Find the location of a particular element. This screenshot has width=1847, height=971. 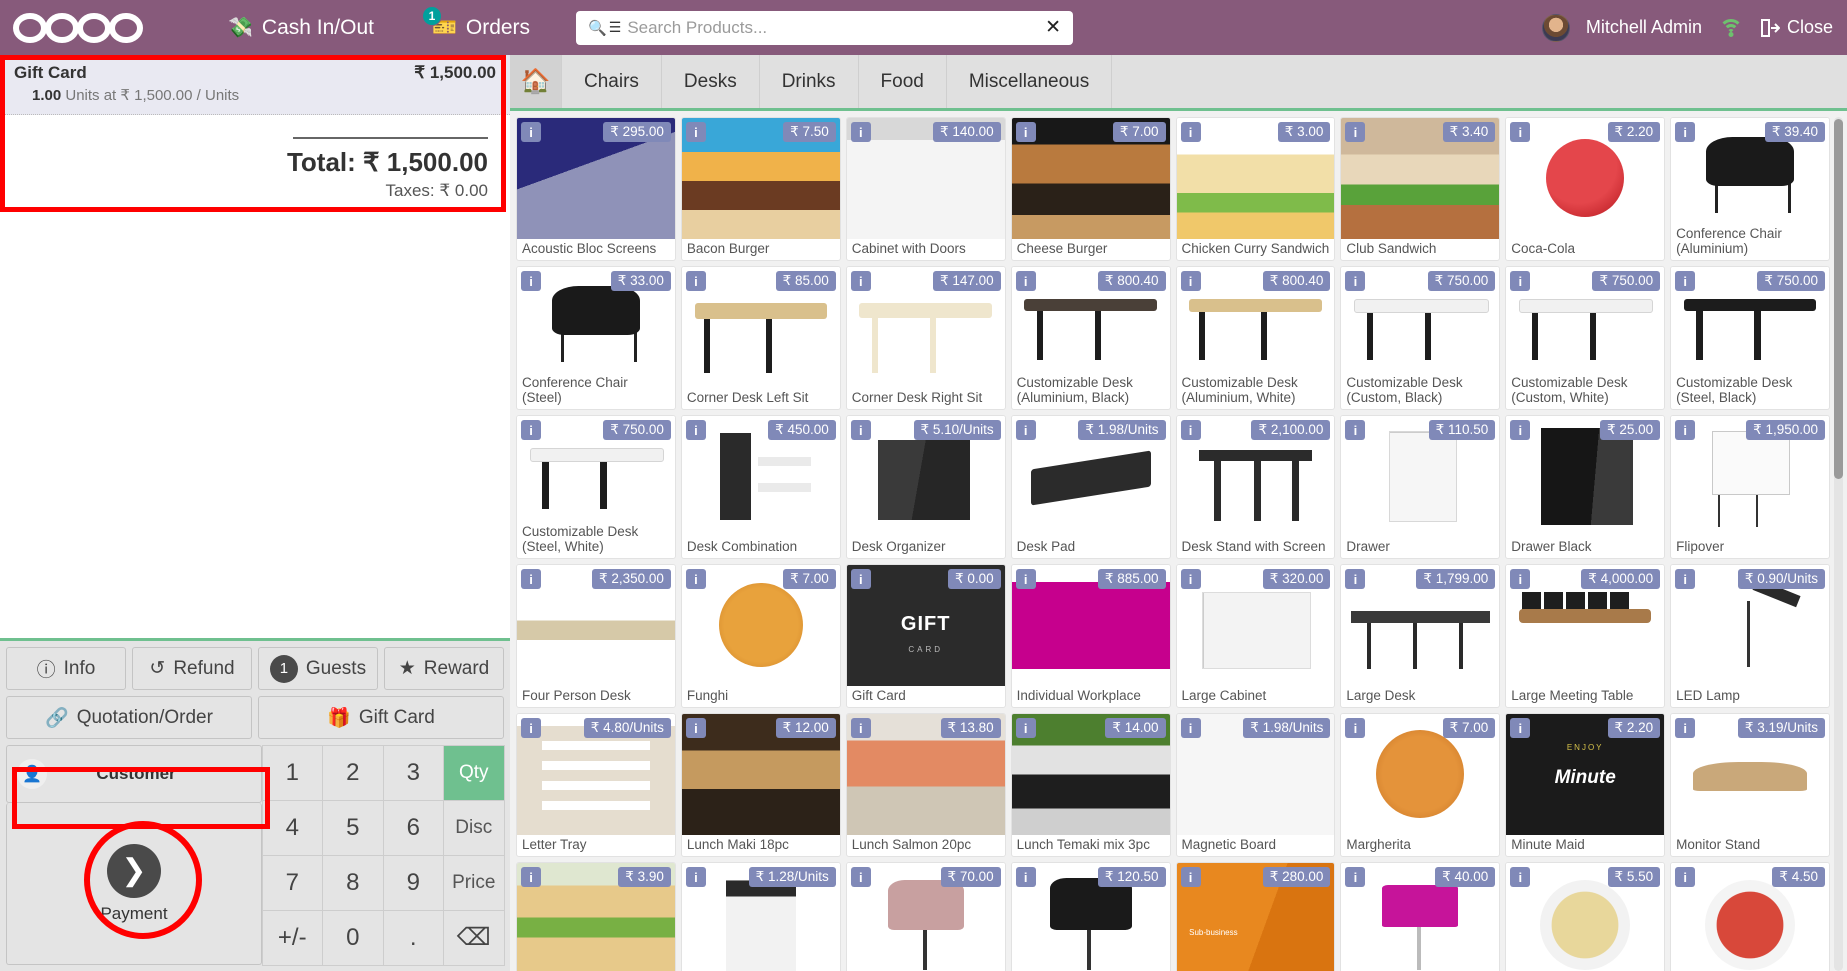

product-card: Drawer Black i ₹ 25.00 is located at coordinates (1585, 487).